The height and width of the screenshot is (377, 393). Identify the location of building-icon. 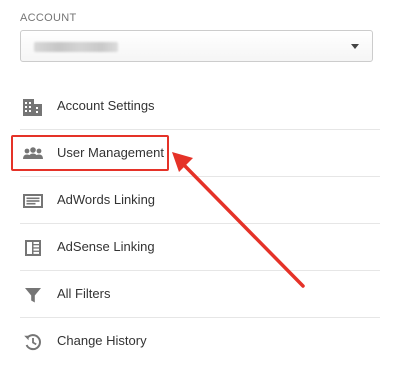
(33, 107).